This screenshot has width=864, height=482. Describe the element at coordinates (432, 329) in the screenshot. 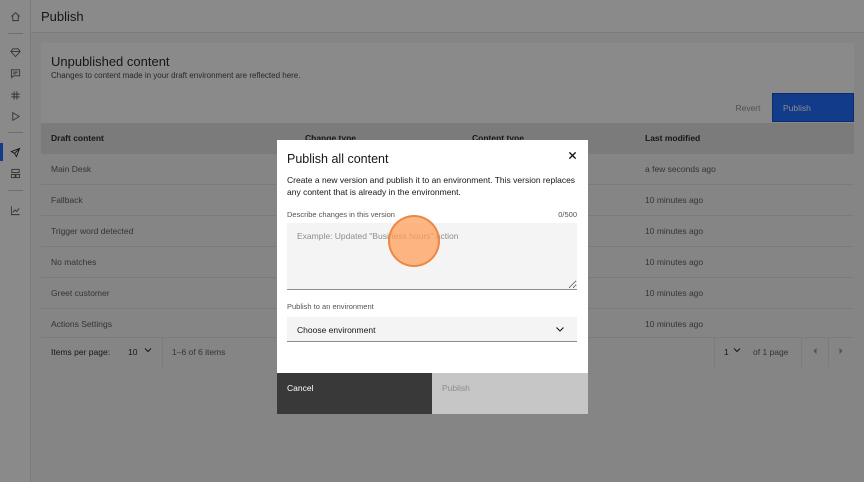

I see `environment-select: Choose environment` at that location.